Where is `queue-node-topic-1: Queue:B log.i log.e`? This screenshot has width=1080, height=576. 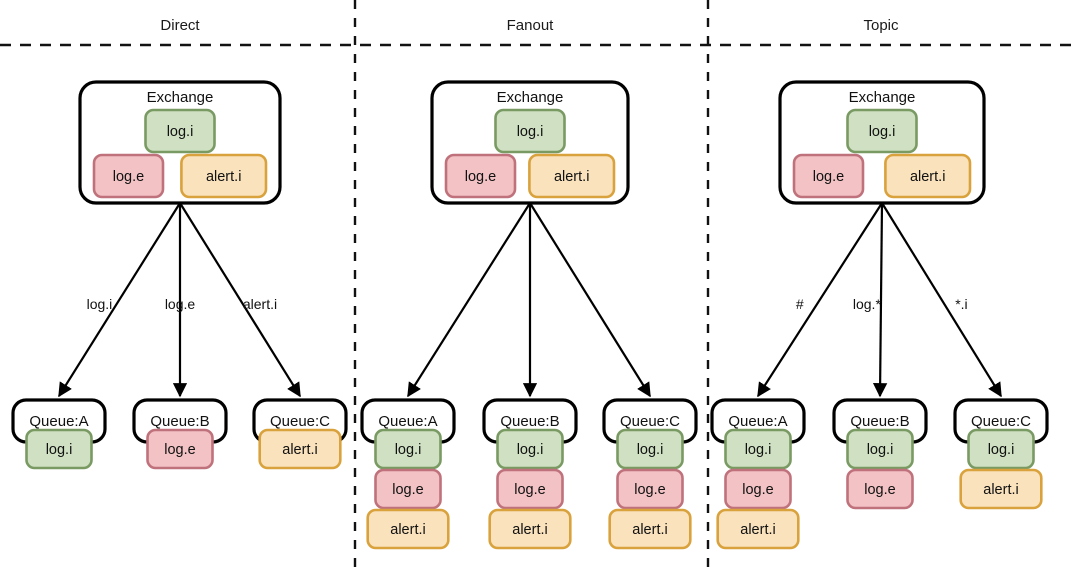
queue-node-topic-1: Queue:B log.i log.e is located at coordinates (880, 454).